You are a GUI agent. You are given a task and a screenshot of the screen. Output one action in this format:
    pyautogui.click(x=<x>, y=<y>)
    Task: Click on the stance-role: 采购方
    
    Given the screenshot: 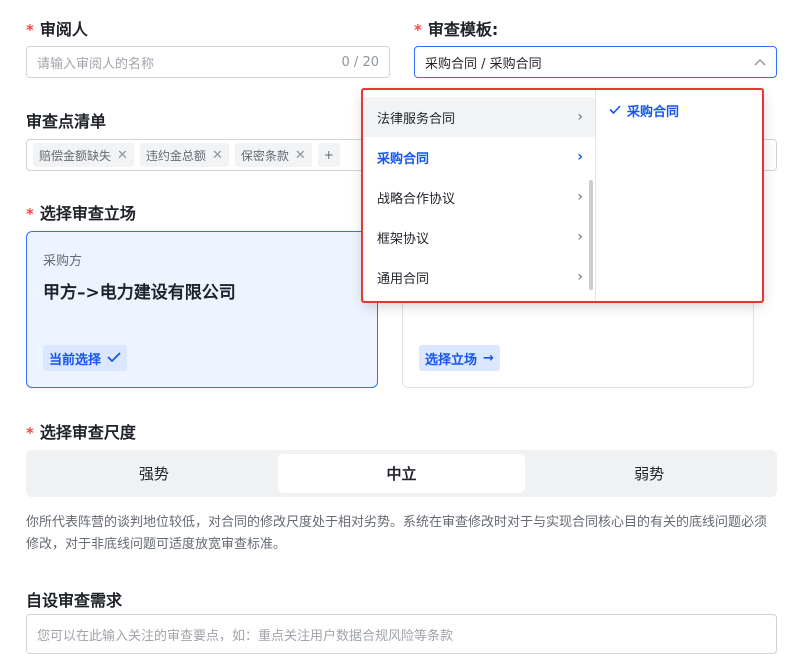 What is the action you would take?
    pyautogui.click(x=63, y=261)
    